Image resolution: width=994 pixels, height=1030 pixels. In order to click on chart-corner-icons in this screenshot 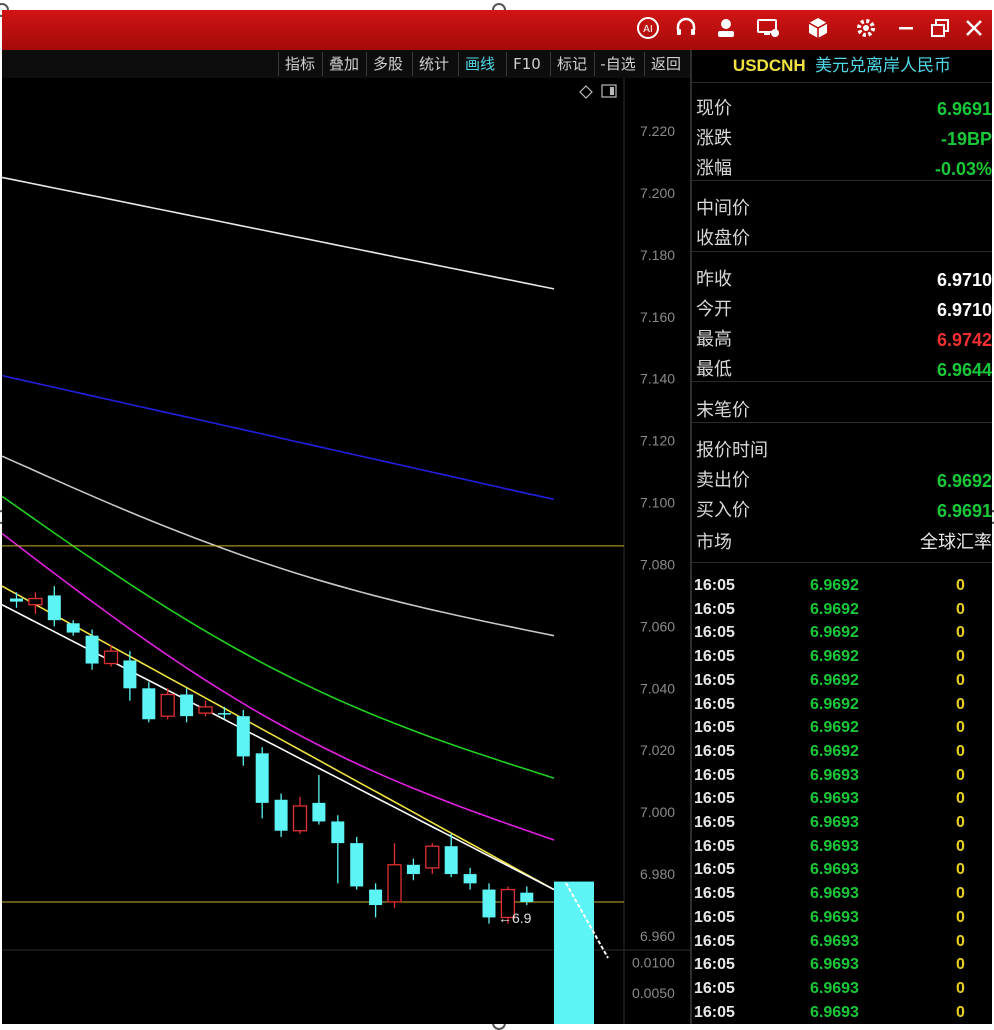, I will do `click(598, 91)`.